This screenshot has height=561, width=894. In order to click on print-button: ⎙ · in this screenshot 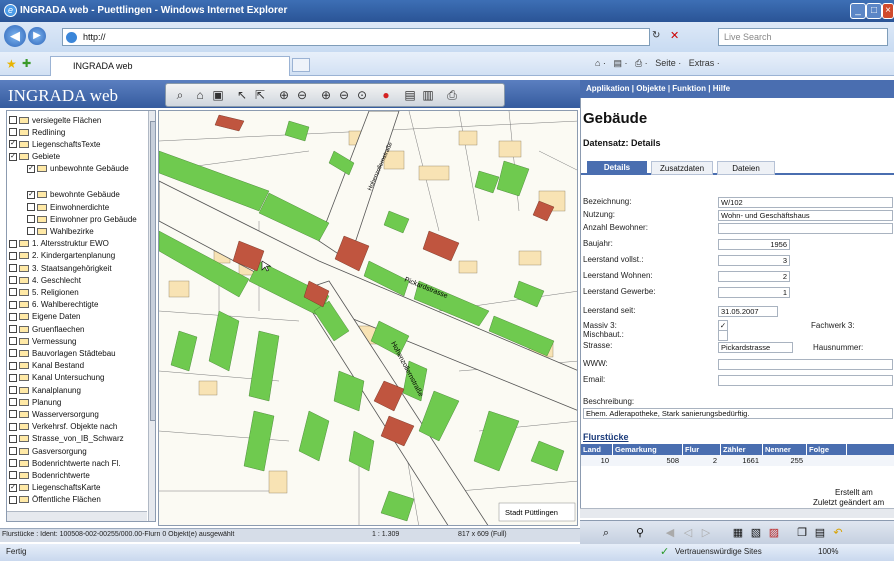, I will do `click(641, 63)`.